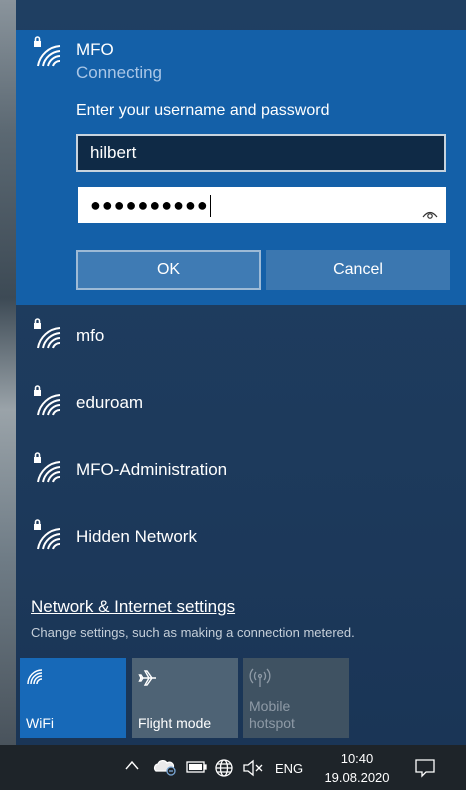 The width and height of the screenshot is (466, 790). Describe the element at coordinates (241, 404) in the screenshot. I see `network-item-eduroam: eduroam` at that location.